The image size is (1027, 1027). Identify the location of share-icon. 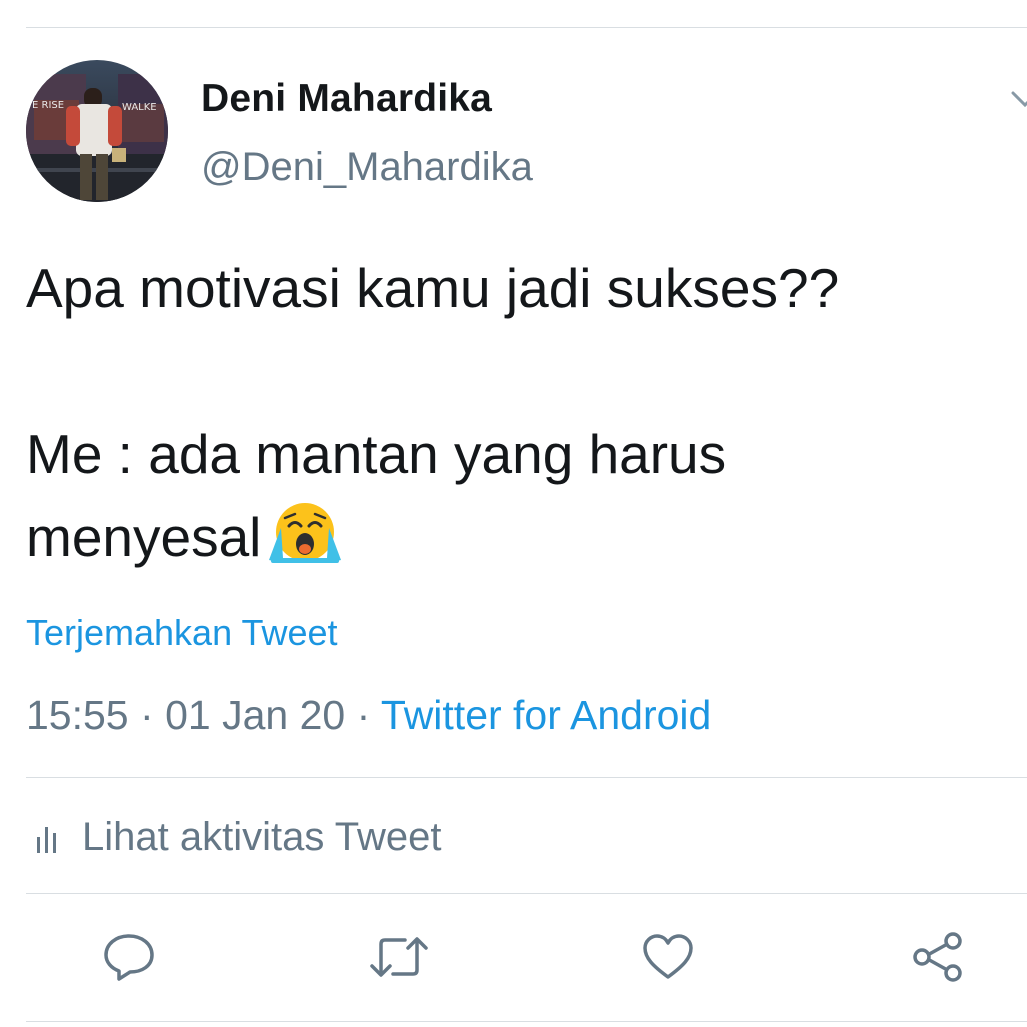
(938, 959).